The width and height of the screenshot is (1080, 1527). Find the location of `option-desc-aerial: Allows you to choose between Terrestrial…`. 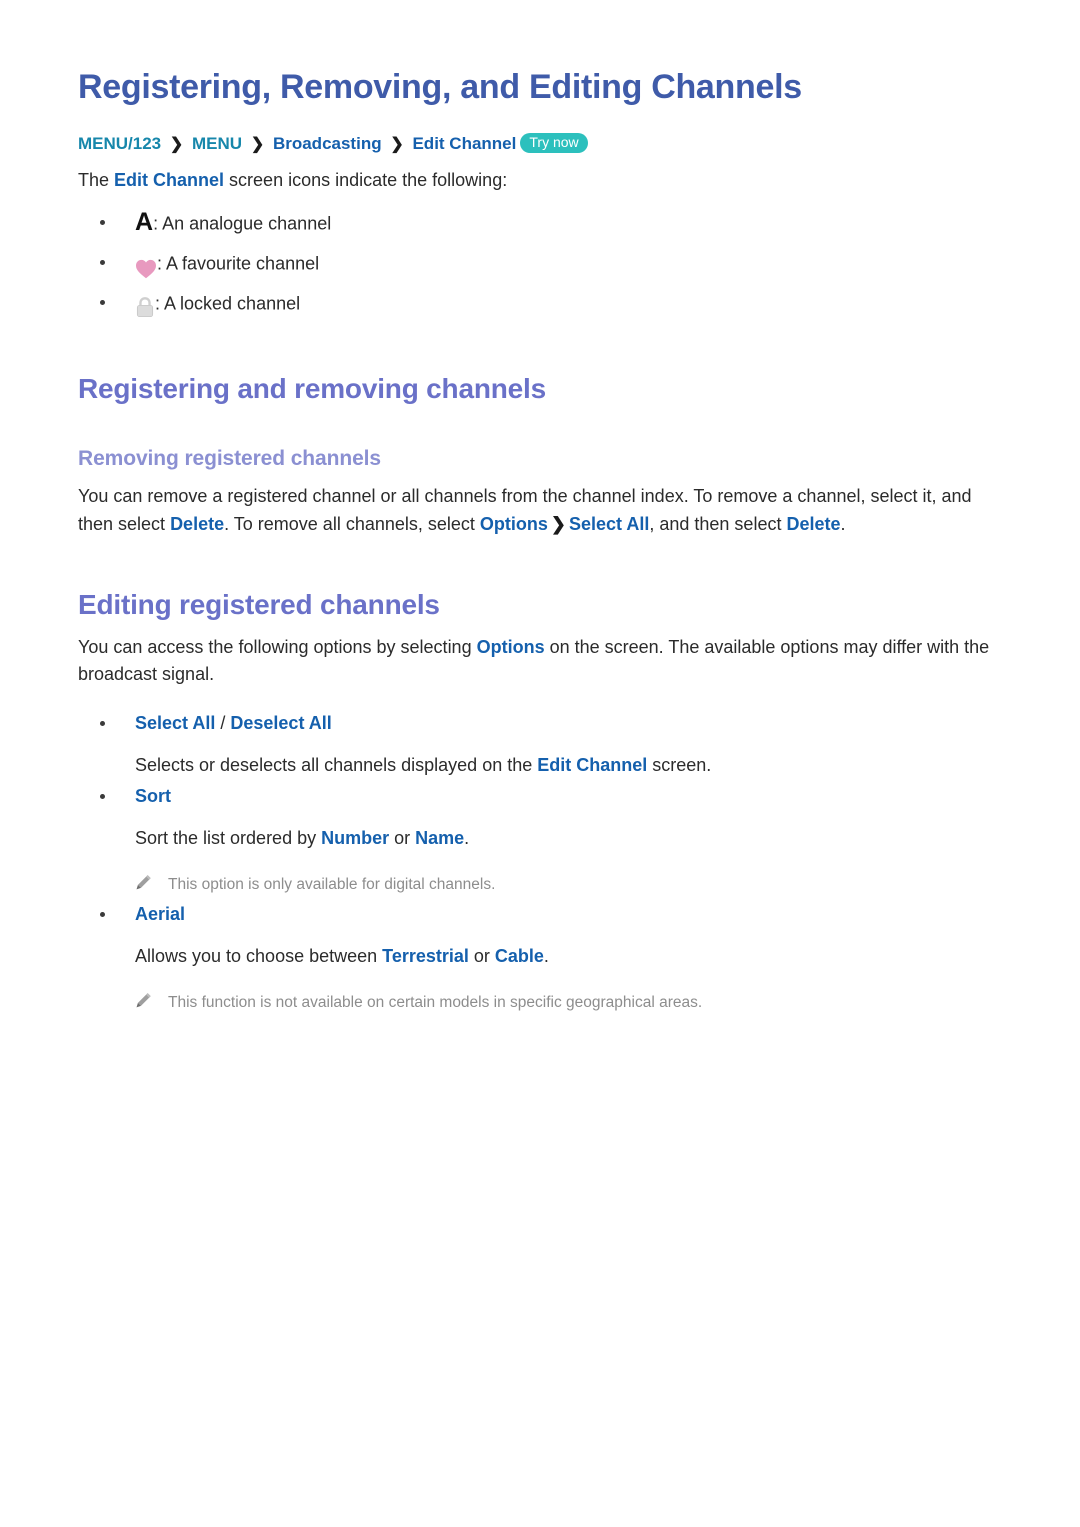

option-desc-aerial: Allows you to choose between Terrestrial… is located at coordinates (549, 956).